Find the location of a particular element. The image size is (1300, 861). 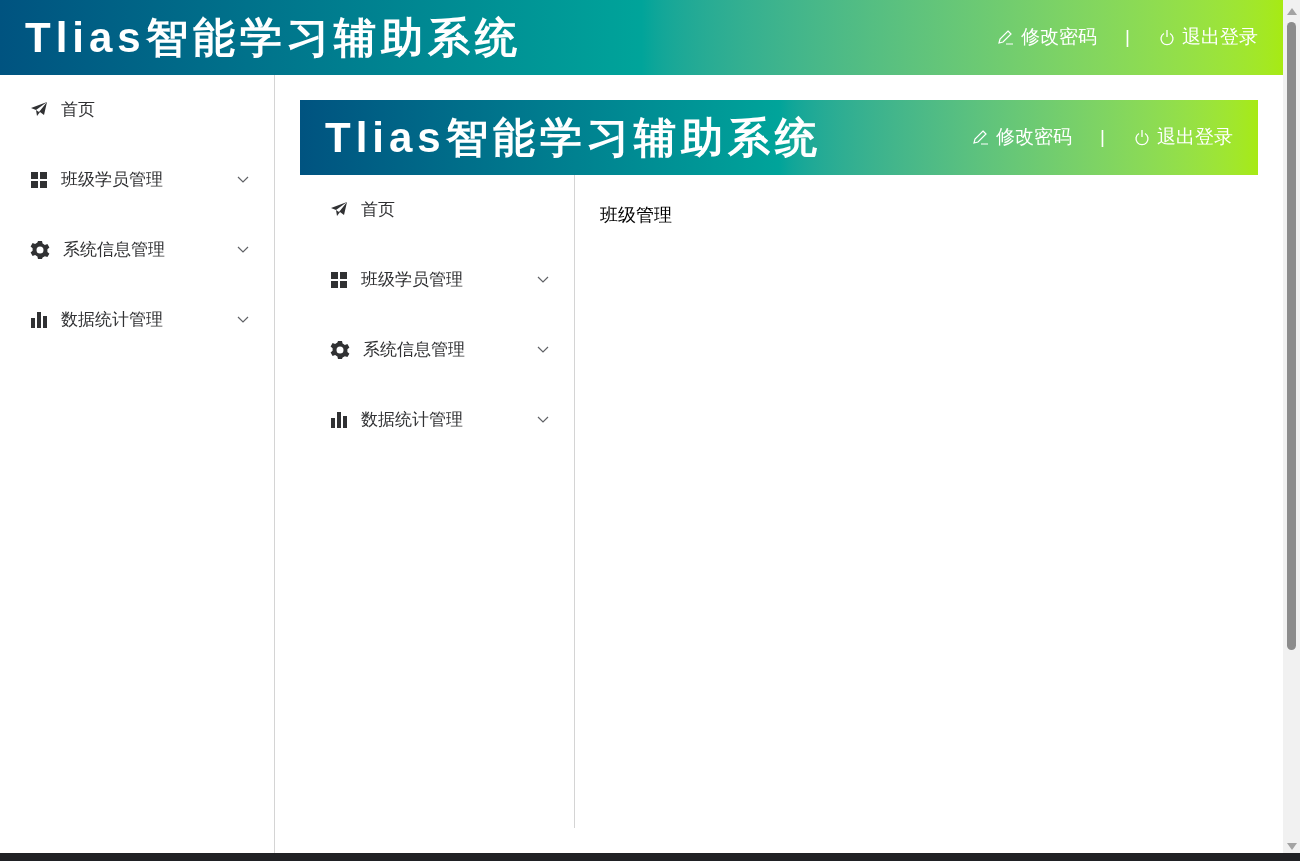

content-text: 班级管理 is located at coordinates (636, 215).